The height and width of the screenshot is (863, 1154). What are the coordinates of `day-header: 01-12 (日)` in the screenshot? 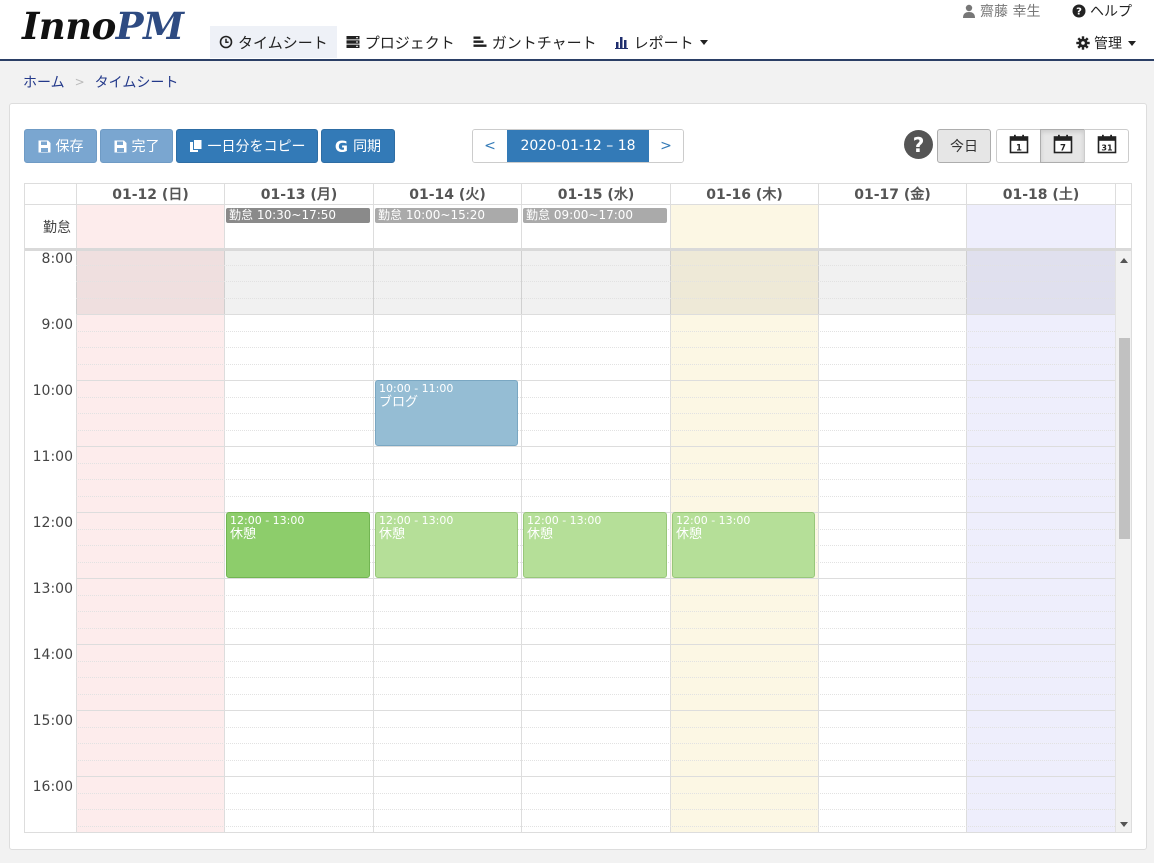 It's located at (150, 194).